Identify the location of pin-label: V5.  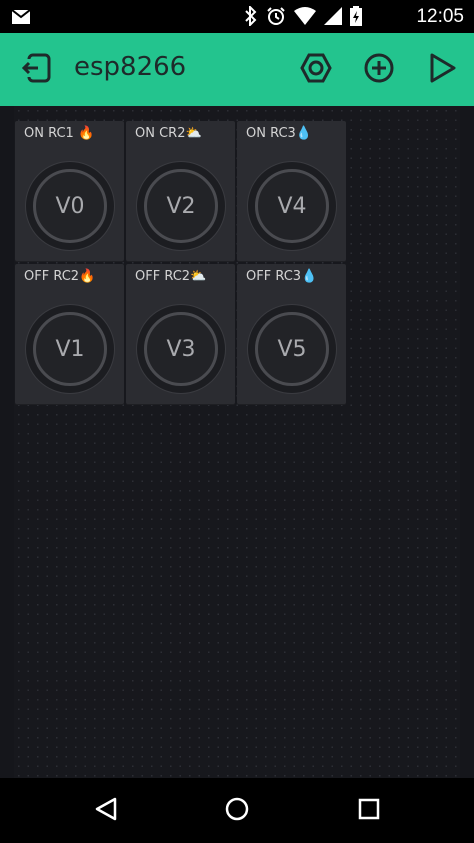
(292, 349).